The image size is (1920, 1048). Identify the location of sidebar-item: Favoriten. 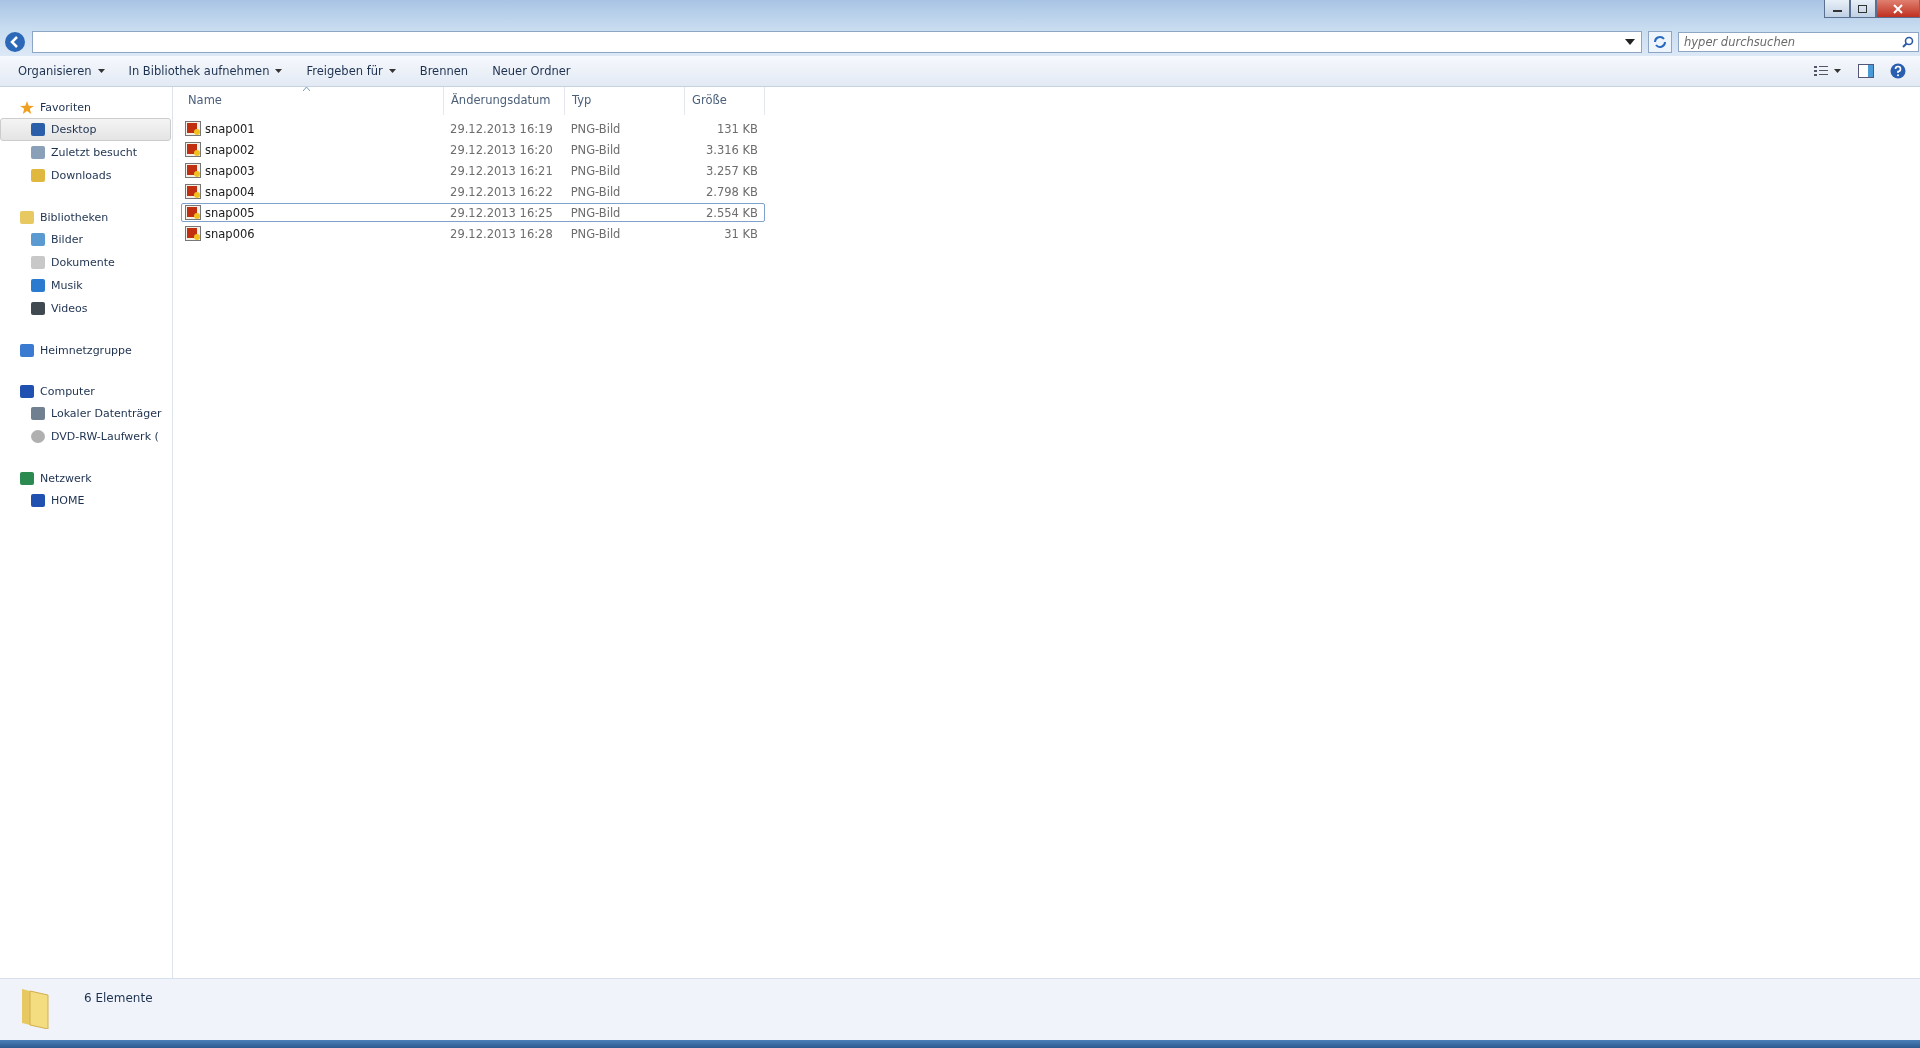
(86, 107).